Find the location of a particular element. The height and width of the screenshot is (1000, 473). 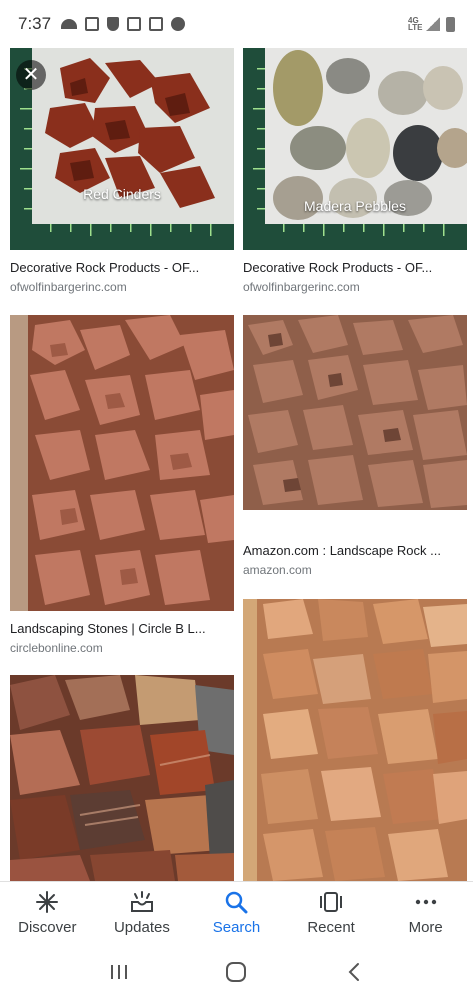

tan-rock-photo is located at coordinates (355, 740).